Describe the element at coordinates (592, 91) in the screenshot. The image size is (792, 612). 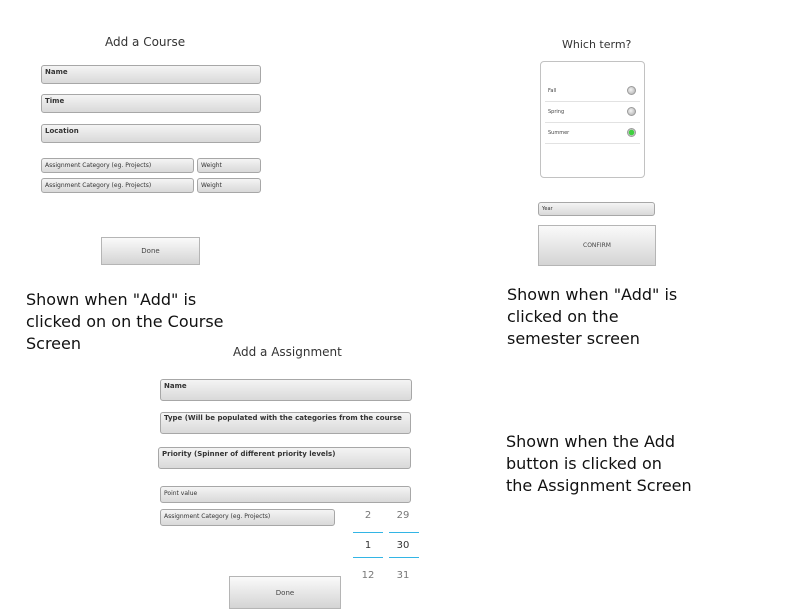
I see `term-option-fall: Fall` at that location.